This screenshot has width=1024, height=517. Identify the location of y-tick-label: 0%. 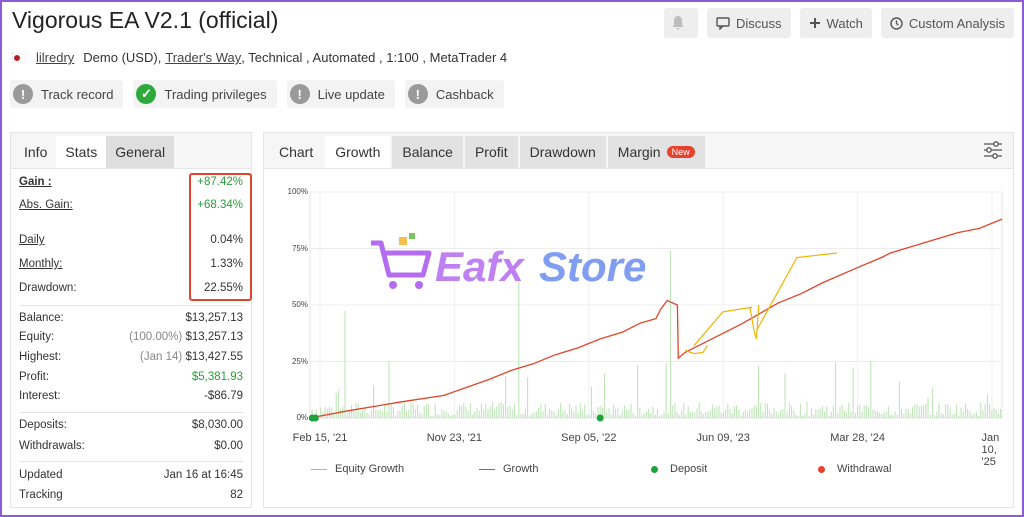
(302, 417).